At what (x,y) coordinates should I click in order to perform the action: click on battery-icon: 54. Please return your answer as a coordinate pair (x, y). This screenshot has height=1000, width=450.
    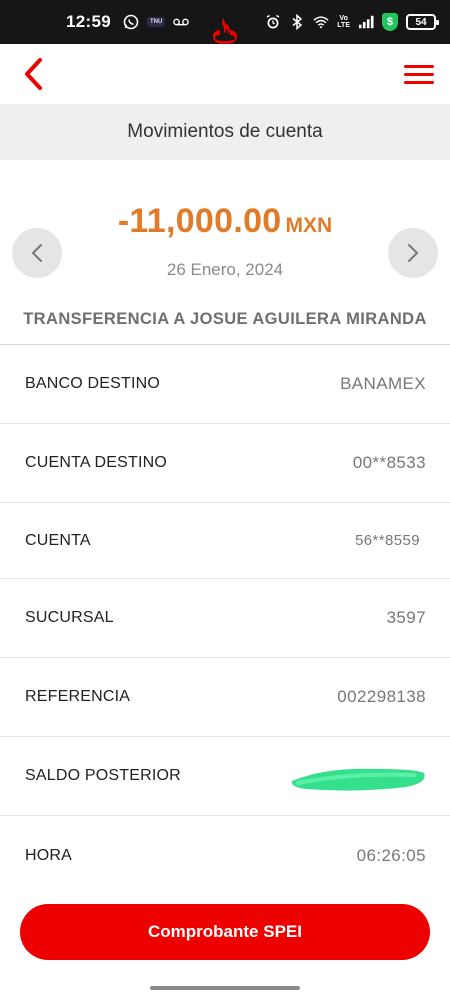
    Looking at the image, I should click on (422, 22).